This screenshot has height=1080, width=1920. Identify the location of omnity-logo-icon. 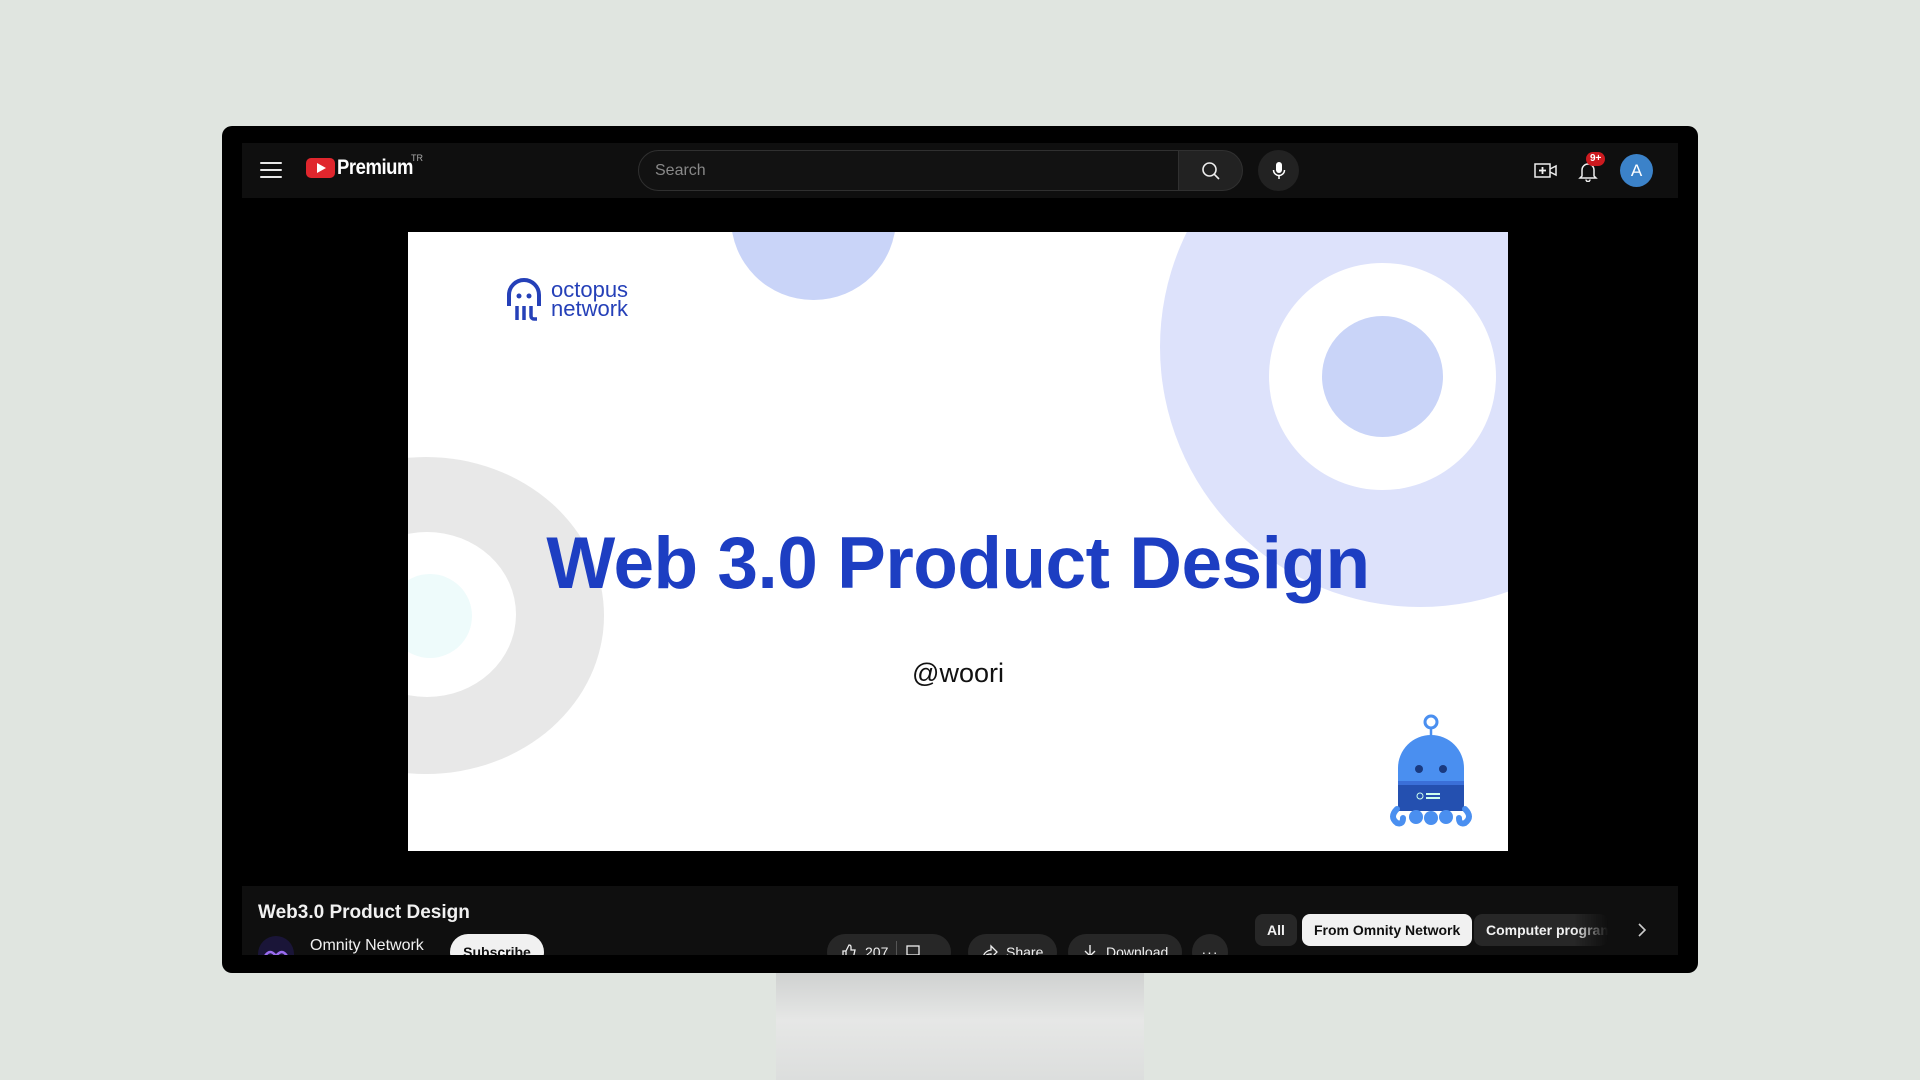
(276, 952).